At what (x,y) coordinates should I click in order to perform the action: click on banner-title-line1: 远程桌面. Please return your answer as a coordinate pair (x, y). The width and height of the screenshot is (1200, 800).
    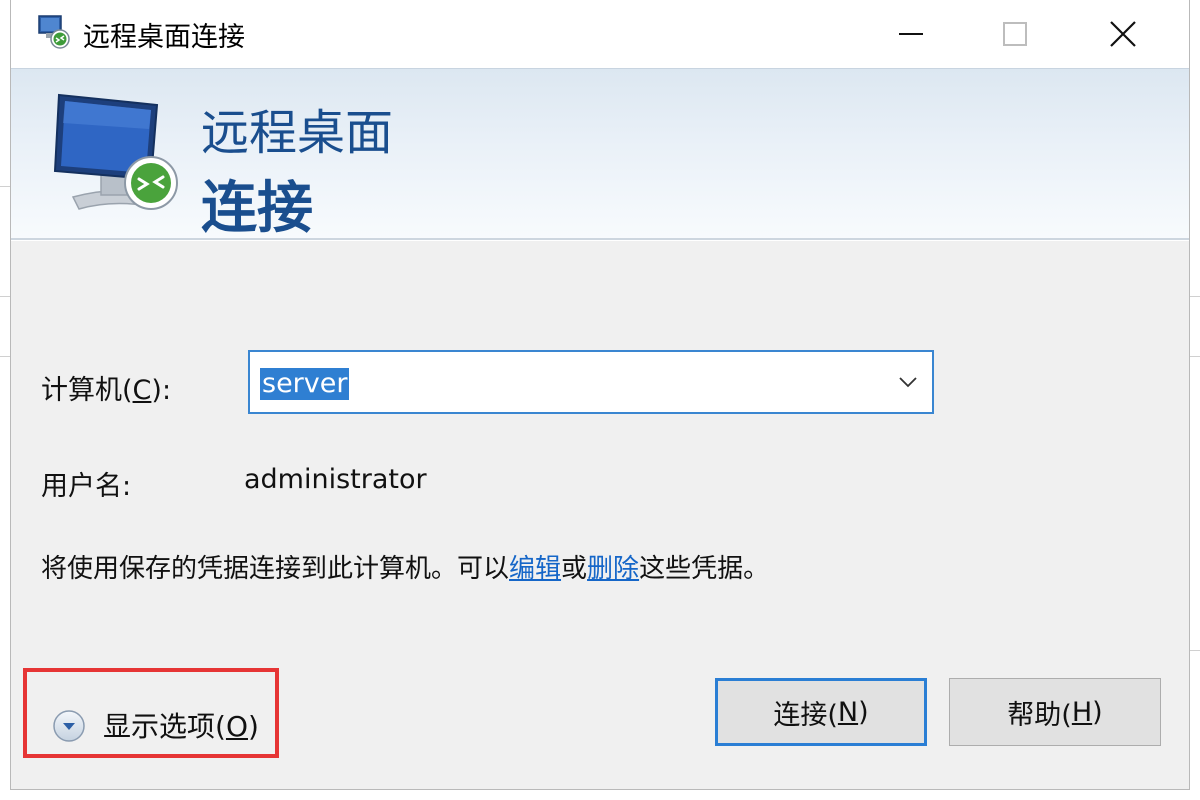
    Looking at the image, I should click on (297, 133).